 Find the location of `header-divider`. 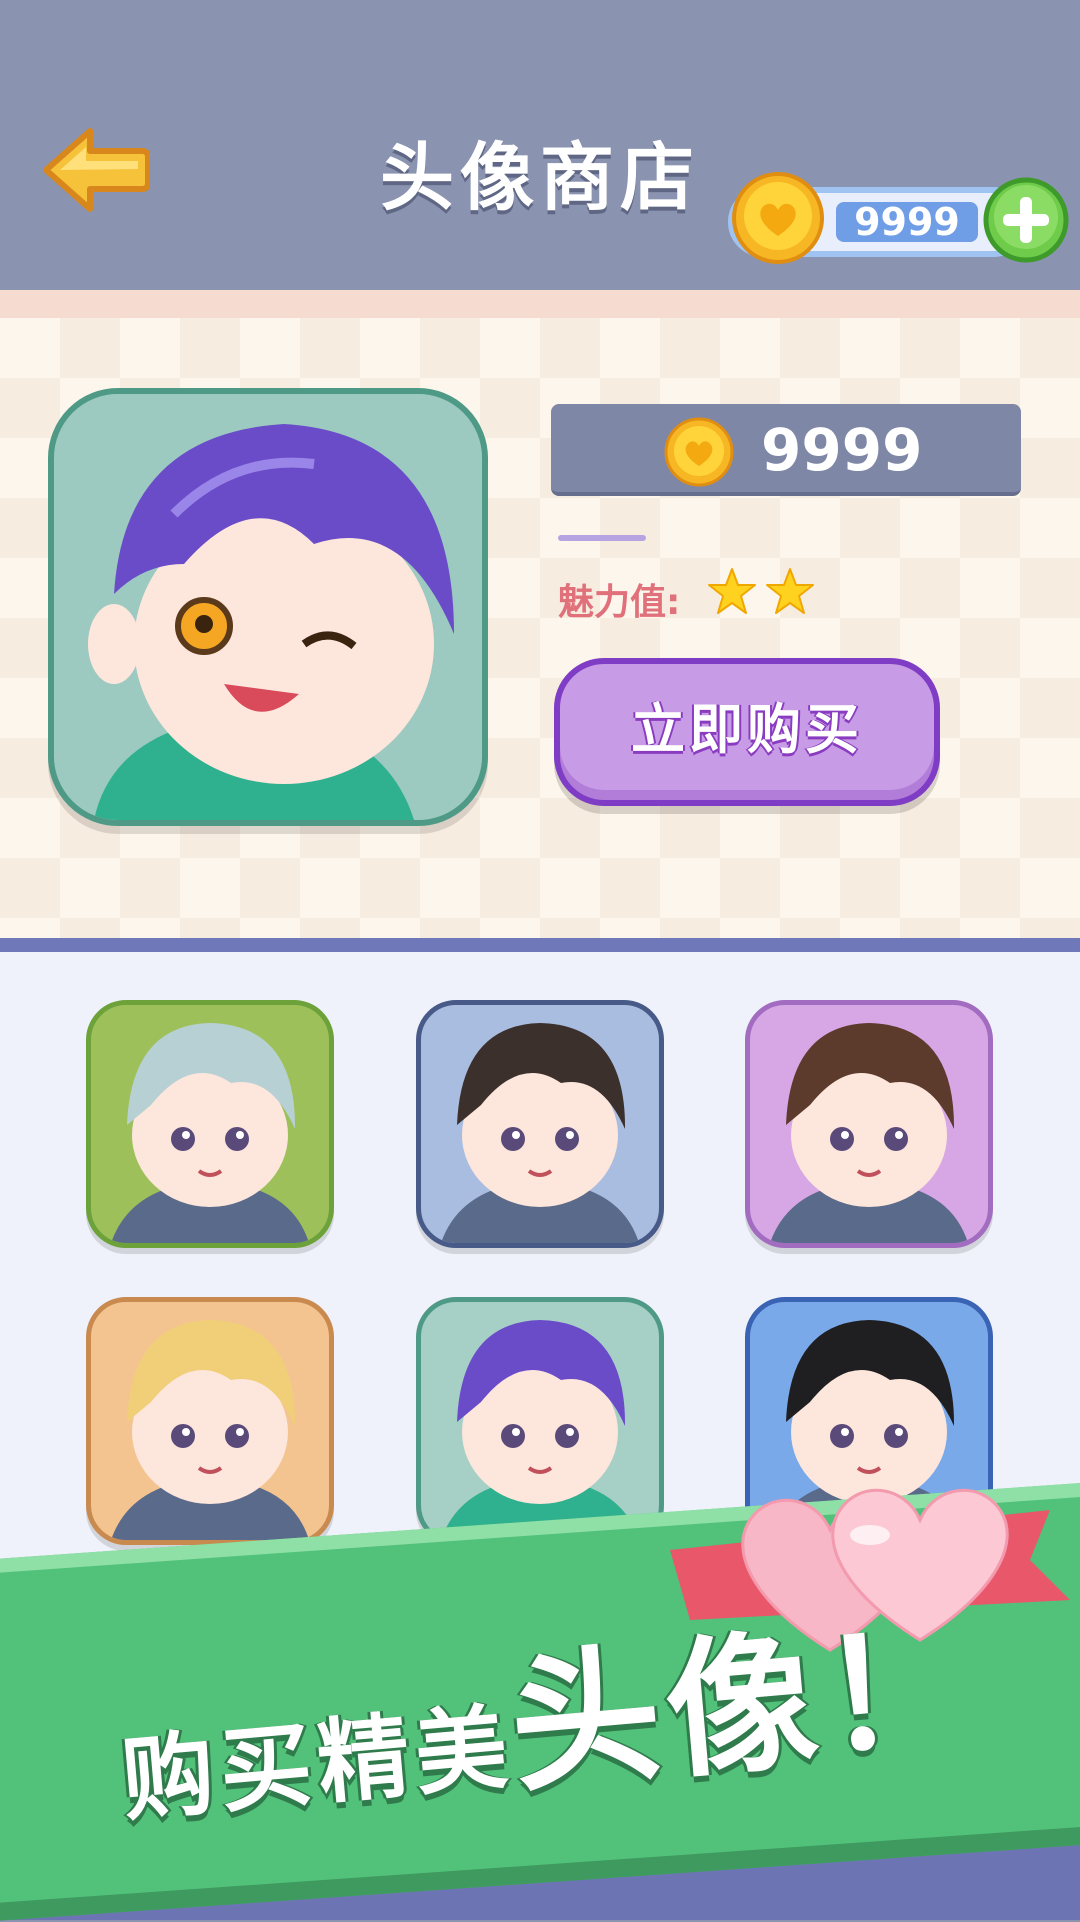

header-divider is located at coordinates (540, 304).